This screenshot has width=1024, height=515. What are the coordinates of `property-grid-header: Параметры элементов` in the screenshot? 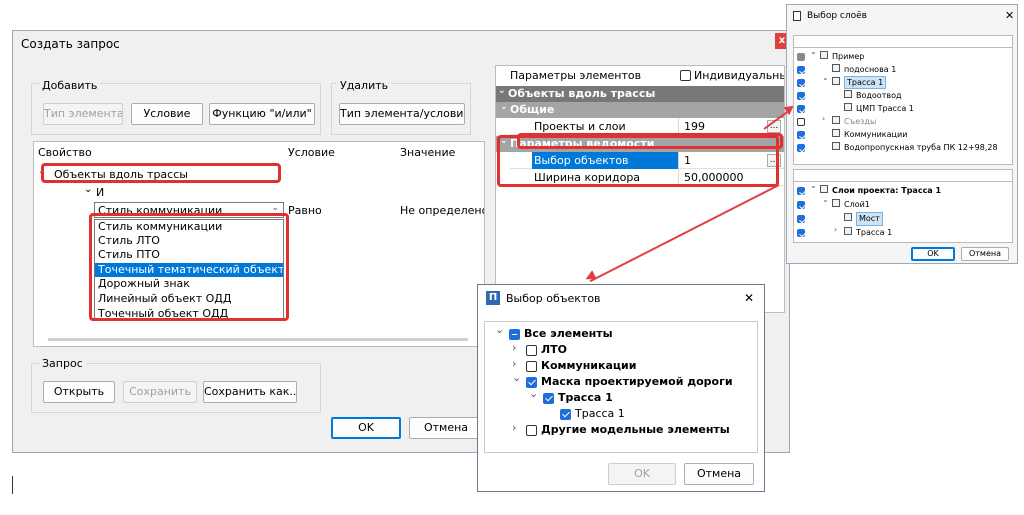 It's located at (576, 75).